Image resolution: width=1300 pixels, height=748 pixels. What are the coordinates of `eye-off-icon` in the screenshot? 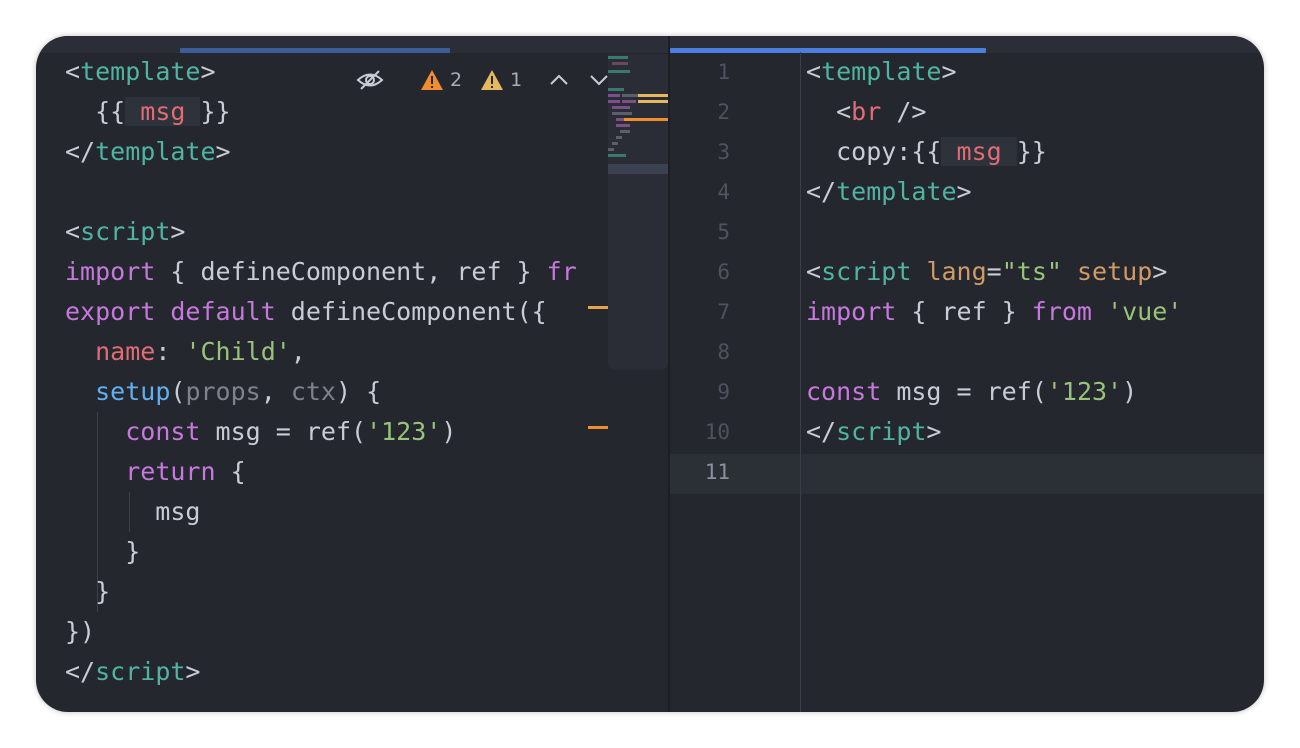 It's located at (370, 80).